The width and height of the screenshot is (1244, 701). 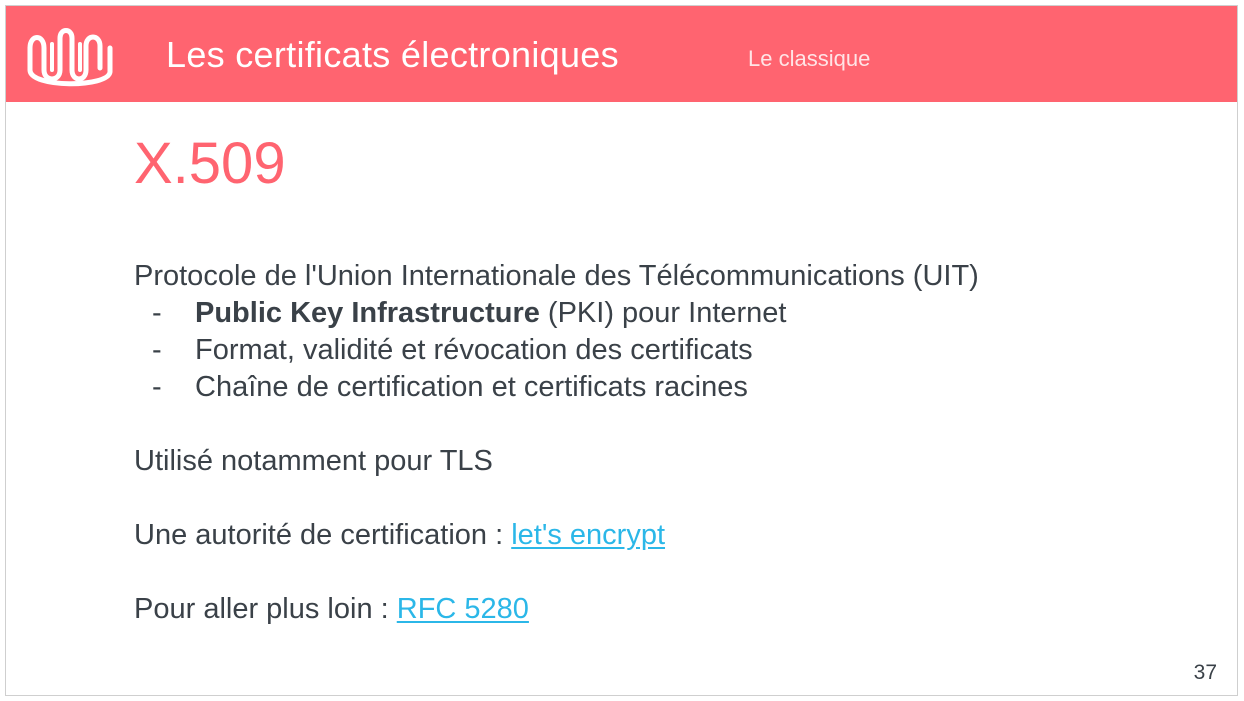 I want to click on bullet-text: (PKI) pour Internet, so click(x=663, y=313).